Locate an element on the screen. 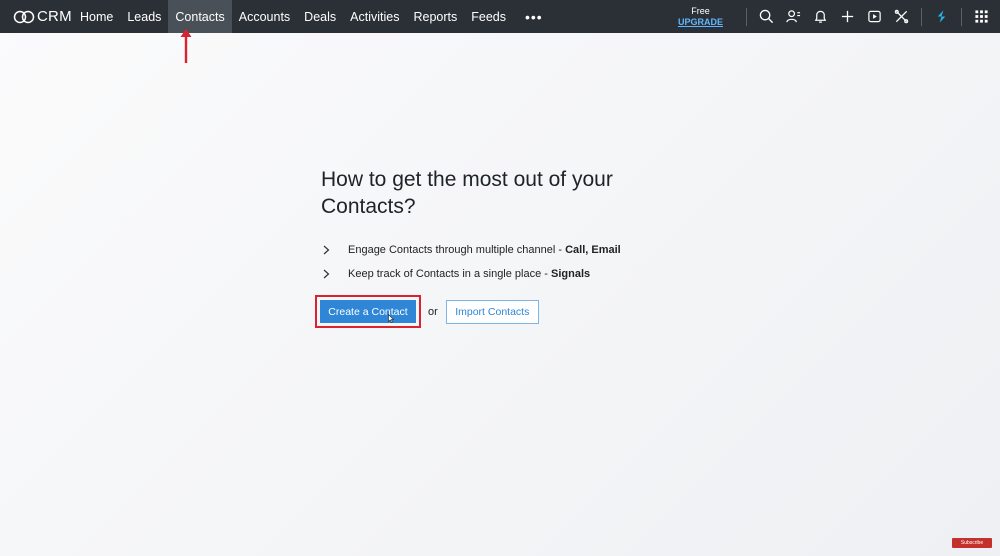  subscribe-label: Subscribe is located at coordinates (972, 543).